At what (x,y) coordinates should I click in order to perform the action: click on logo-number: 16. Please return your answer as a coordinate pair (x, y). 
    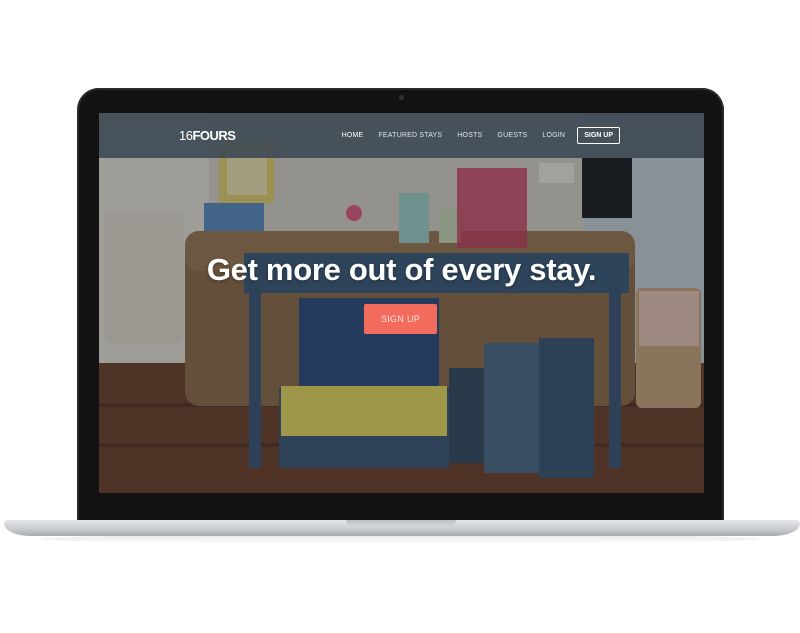
    Looking at the image, I should click on (186, 135).